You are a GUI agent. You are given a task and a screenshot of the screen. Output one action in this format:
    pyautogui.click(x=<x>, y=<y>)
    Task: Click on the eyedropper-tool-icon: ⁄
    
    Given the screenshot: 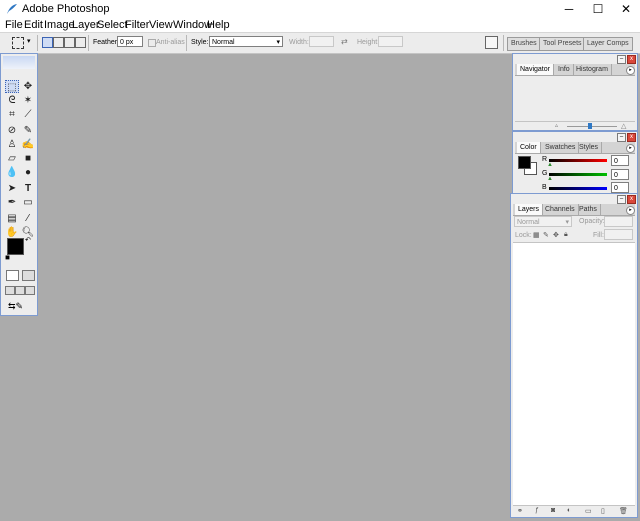 What is the action you would take?
    pyautogui.click(x=28, y=218)
    